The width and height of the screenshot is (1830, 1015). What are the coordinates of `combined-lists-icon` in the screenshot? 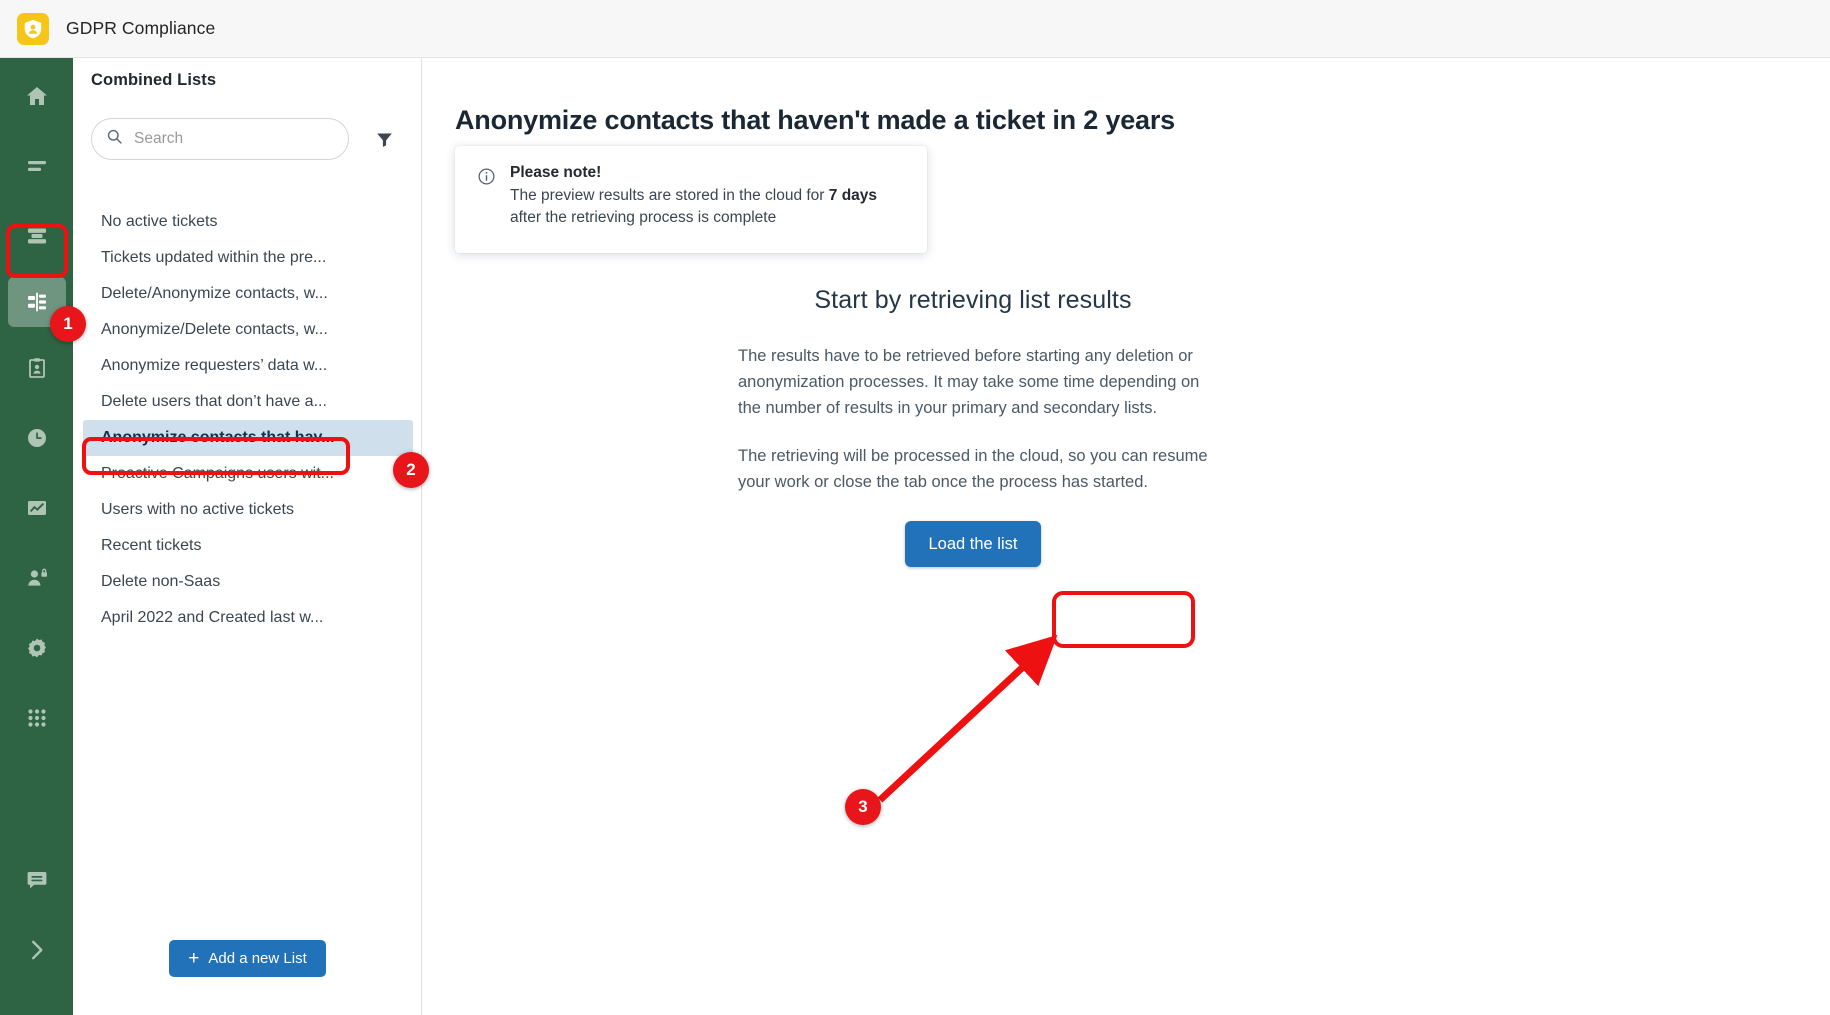 It's located at (37, 302).